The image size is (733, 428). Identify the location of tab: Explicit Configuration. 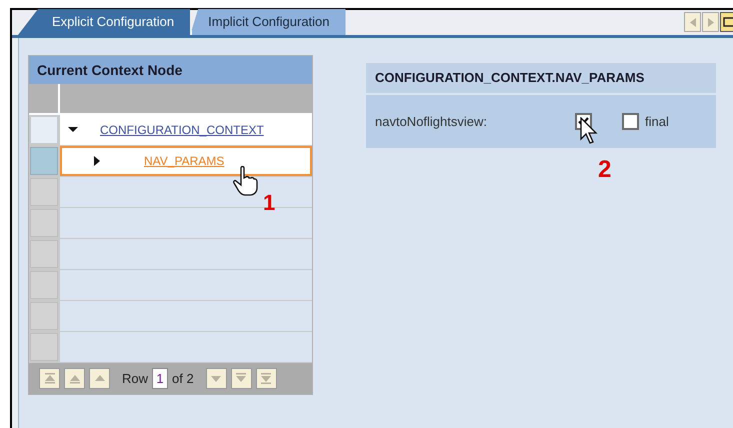
(104, 22).